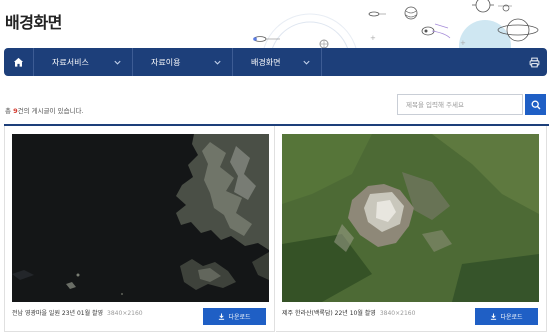  I want to click on wallpaper-caption: 전남 영광마을 일원 23년 01월 촬영 3840×2160, so click(77, 312).